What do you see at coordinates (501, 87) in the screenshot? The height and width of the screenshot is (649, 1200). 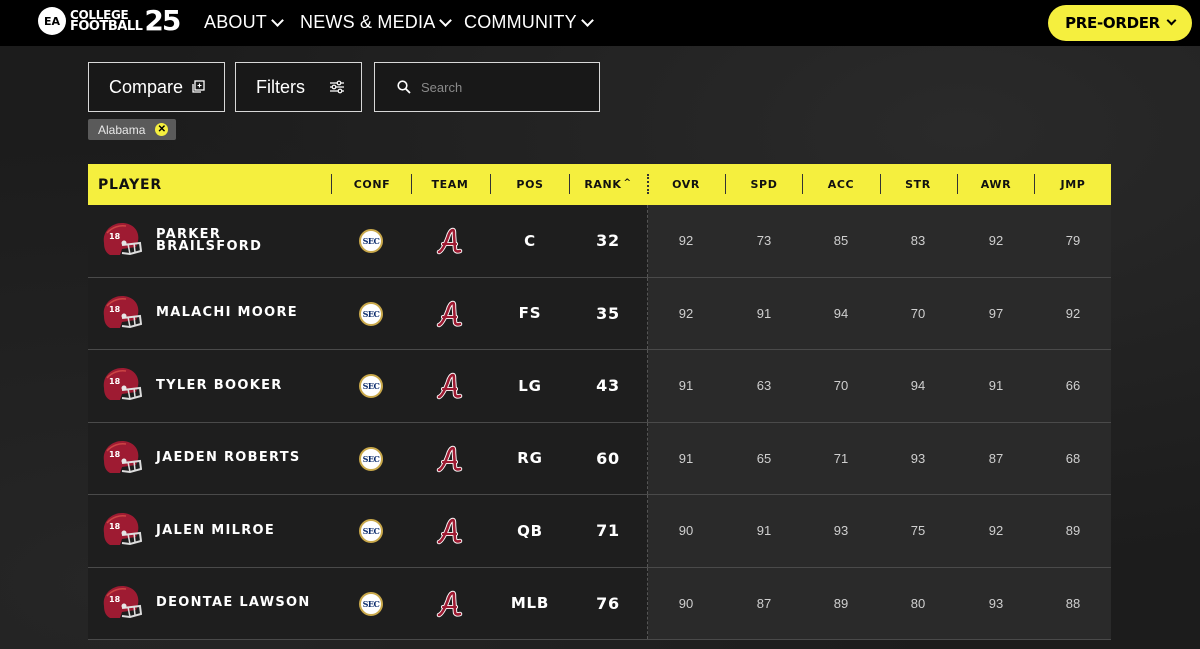 I see `search-input` at bounding box center [501, 87].